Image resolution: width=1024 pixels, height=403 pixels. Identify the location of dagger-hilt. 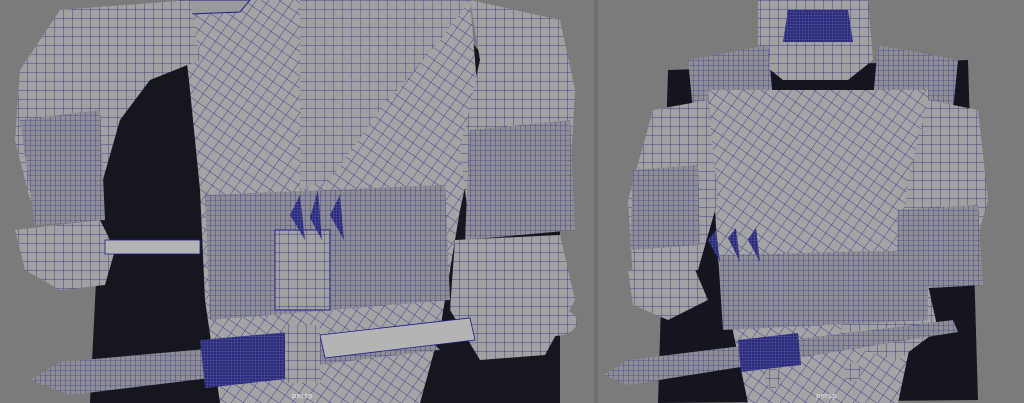
(152, 247).